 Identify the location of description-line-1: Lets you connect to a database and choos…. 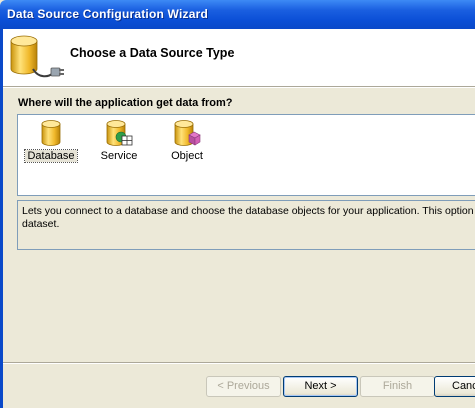
(248, 211).